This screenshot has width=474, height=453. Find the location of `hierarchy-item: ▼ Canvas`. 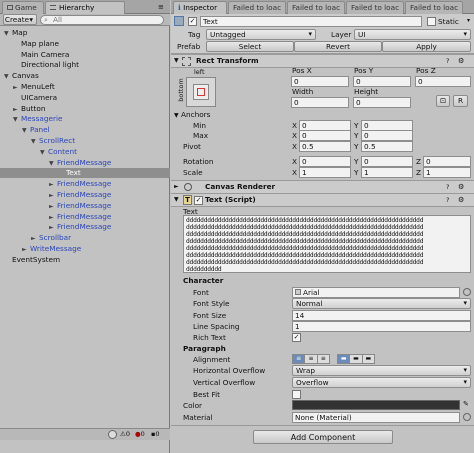

hierarchy-item: ▼ Canvas is located at coordinates (85, 76).